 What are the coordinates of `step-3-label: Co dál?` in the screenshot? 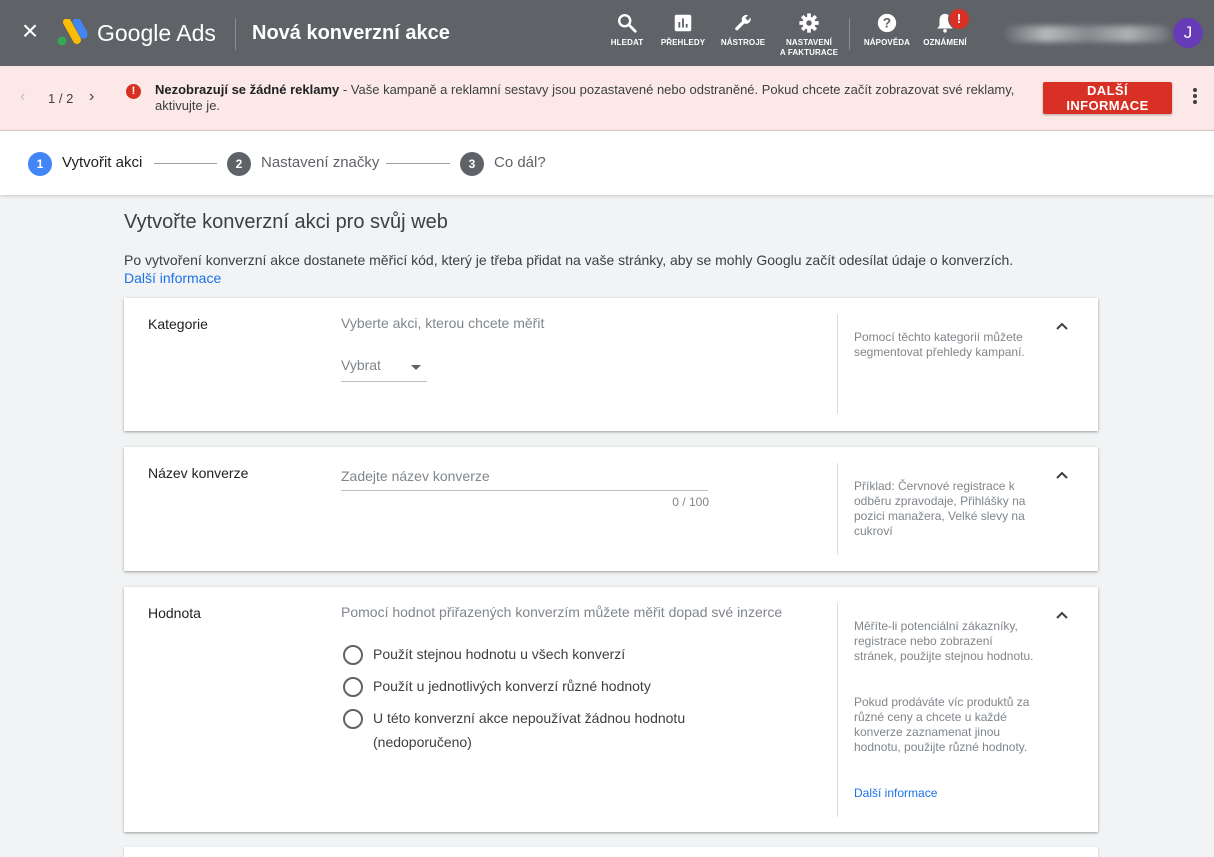 It's located at (520, 162).